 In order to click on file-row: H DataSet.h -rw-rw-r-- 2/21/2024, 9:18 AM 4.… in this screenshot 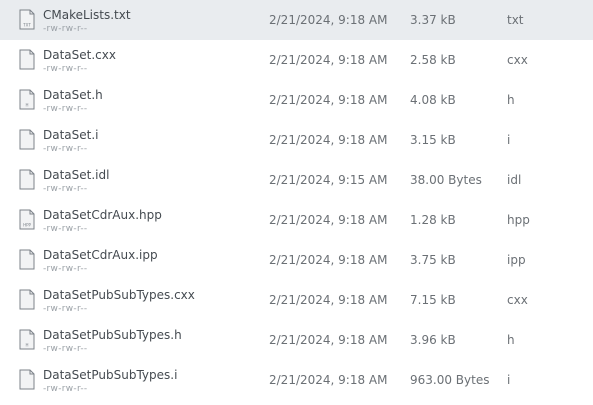, I will do `click(296, 100)`.